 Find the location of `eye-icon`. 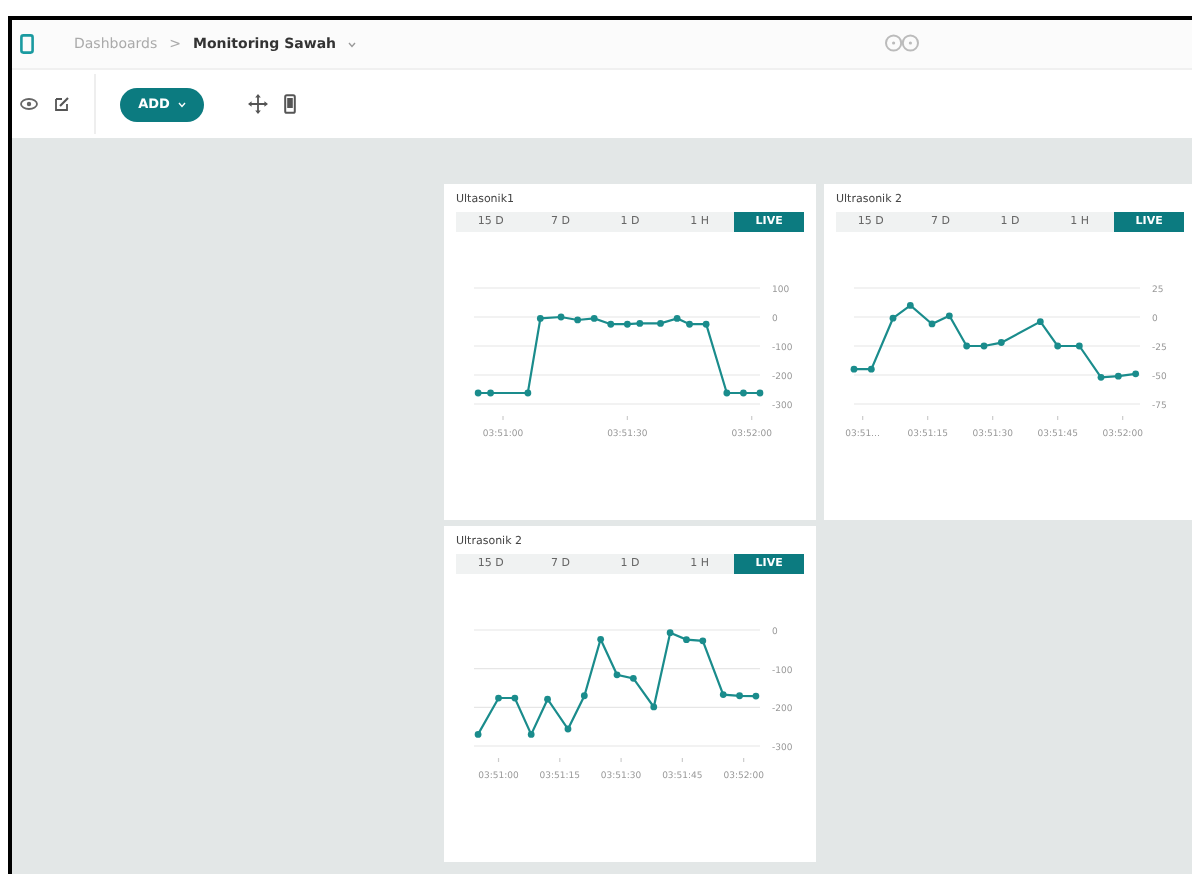

eye-icon is located at coordinates (29, 104).